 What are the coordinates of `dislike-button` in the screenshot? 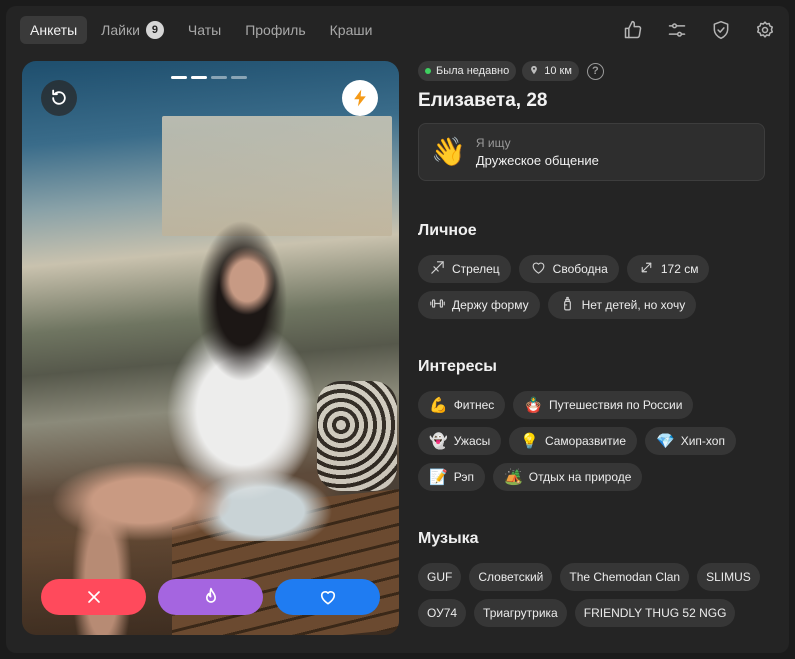 It's located at (93, 597).